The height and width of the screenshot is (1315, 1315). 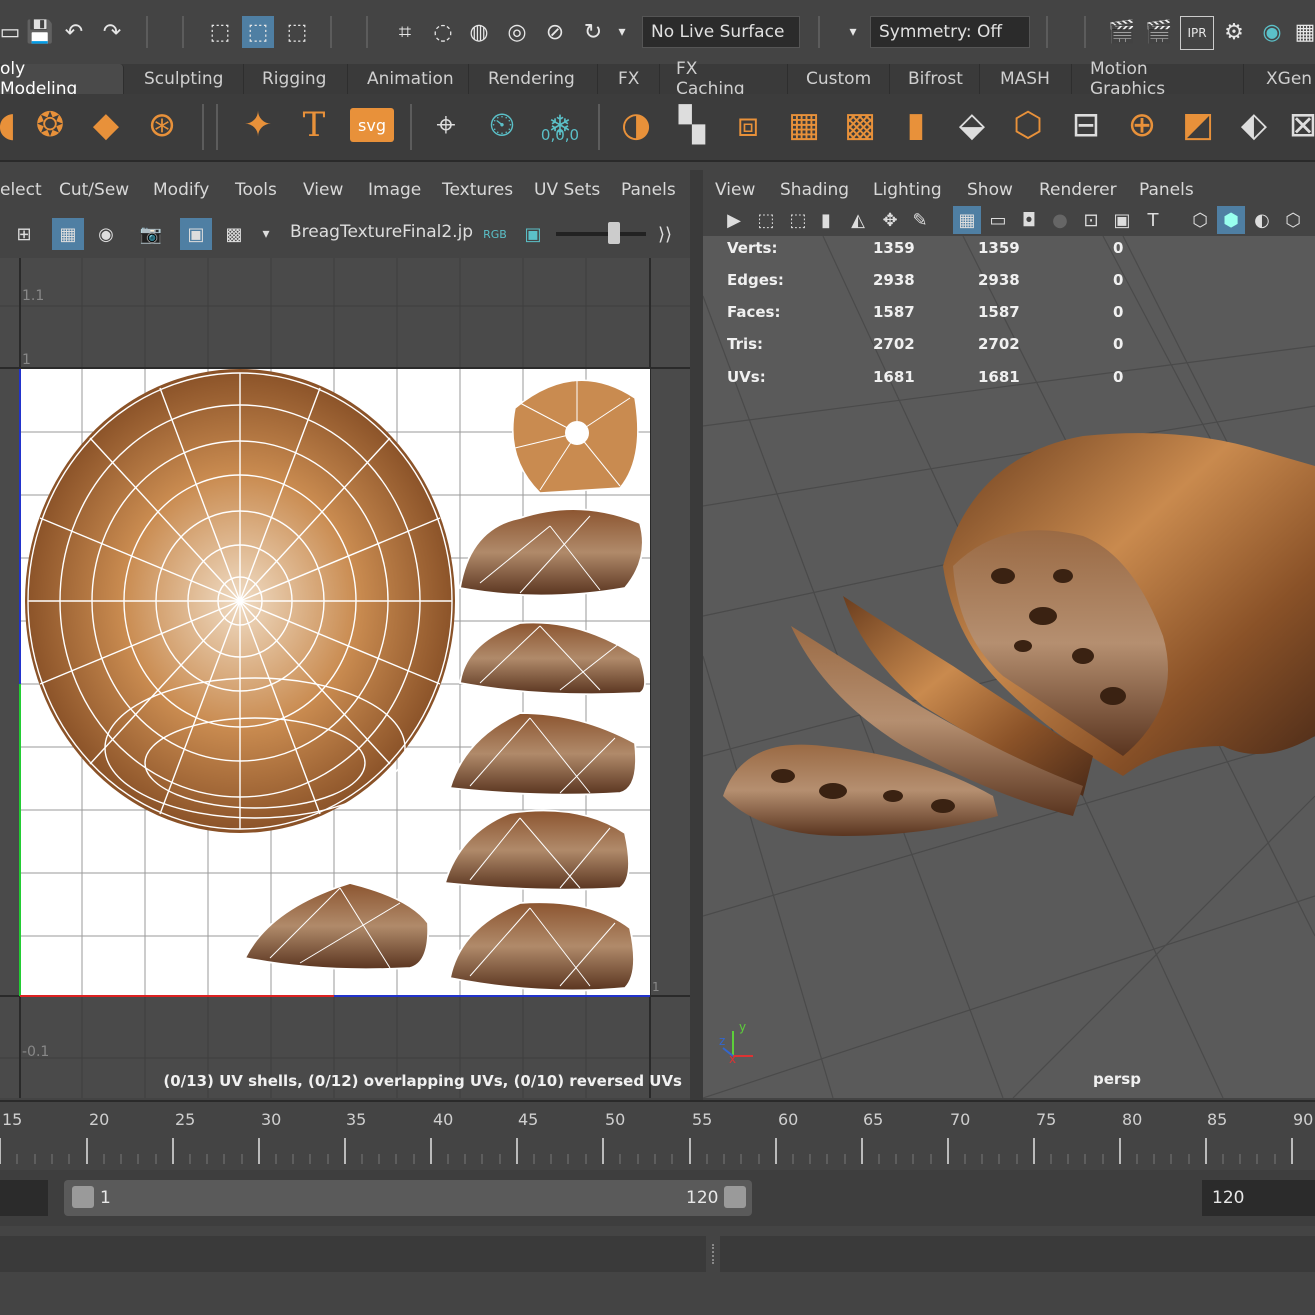 I want to click on bookmark-icon: ▮, so click(x=826, y=220).